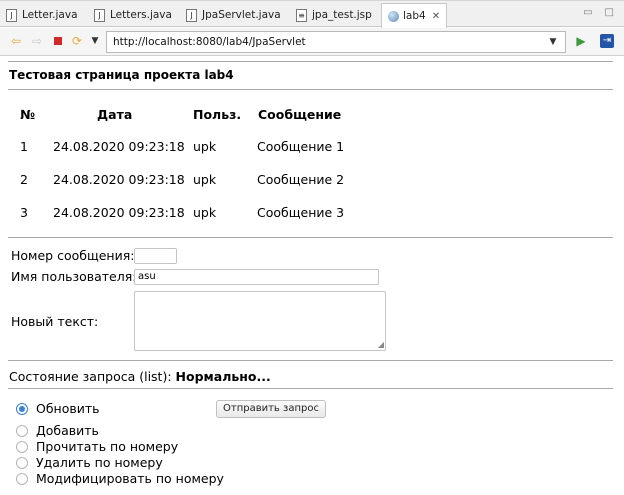 The image size is (624, 495). Describe the element at coordinates (115, 114) in the screenshot. I see `col-header-date: Дата` at that location.